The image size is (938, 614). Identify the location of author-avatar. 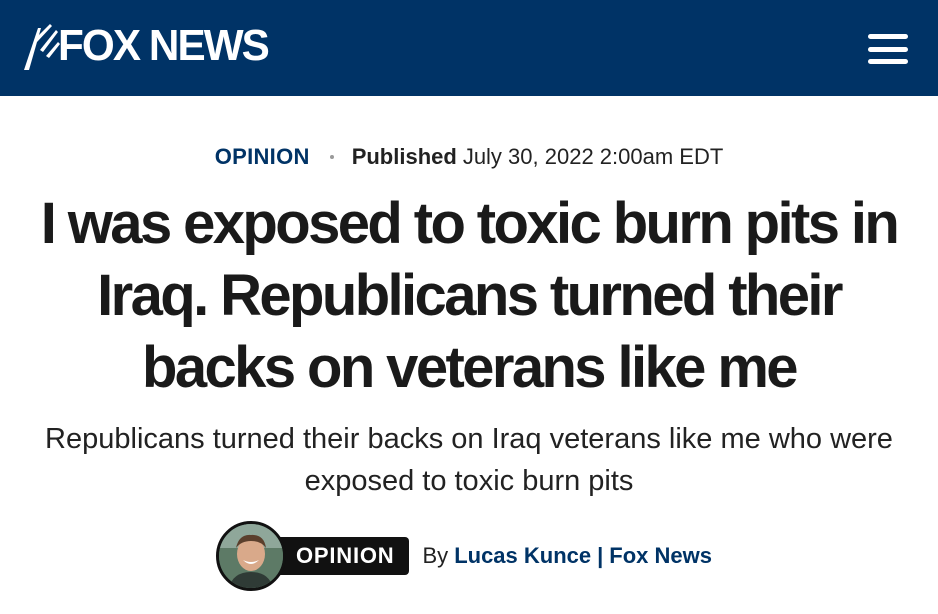
(251, 556).